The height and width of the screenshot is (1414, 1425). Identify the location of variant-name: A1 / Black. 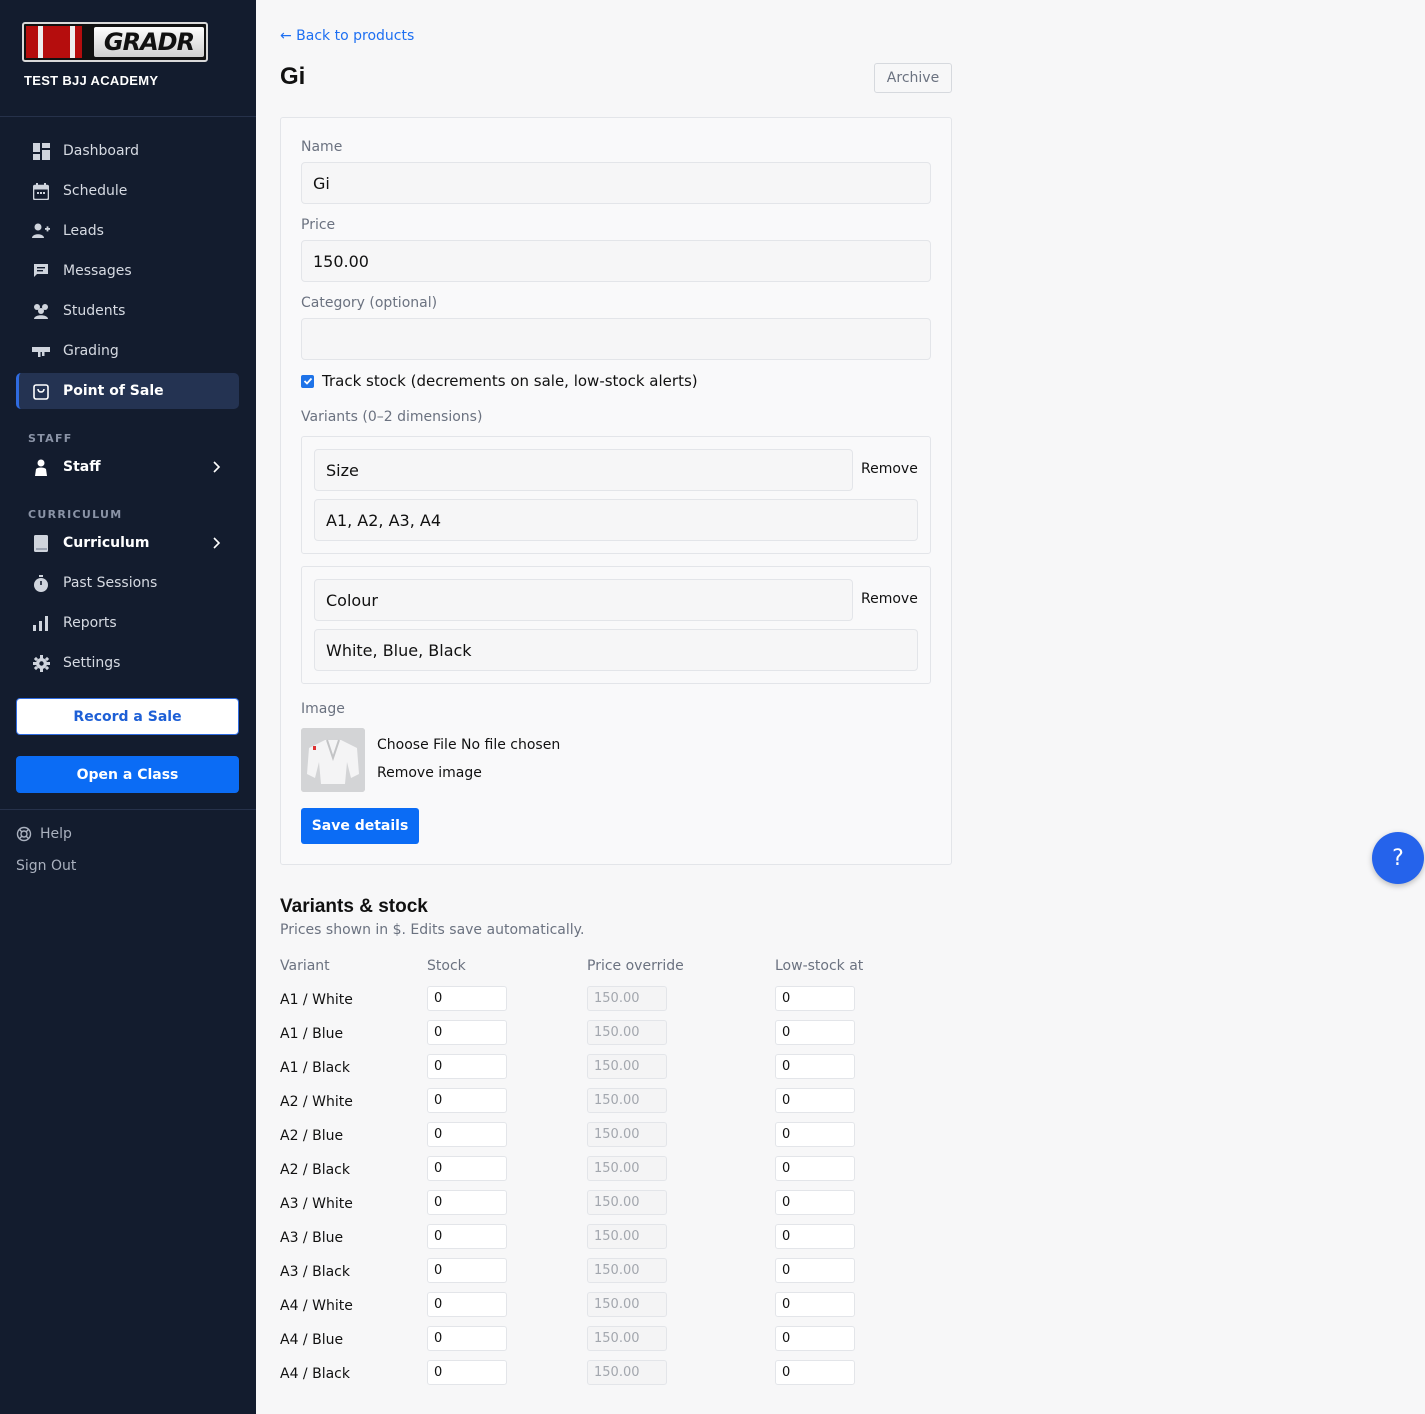
(315, 1068).